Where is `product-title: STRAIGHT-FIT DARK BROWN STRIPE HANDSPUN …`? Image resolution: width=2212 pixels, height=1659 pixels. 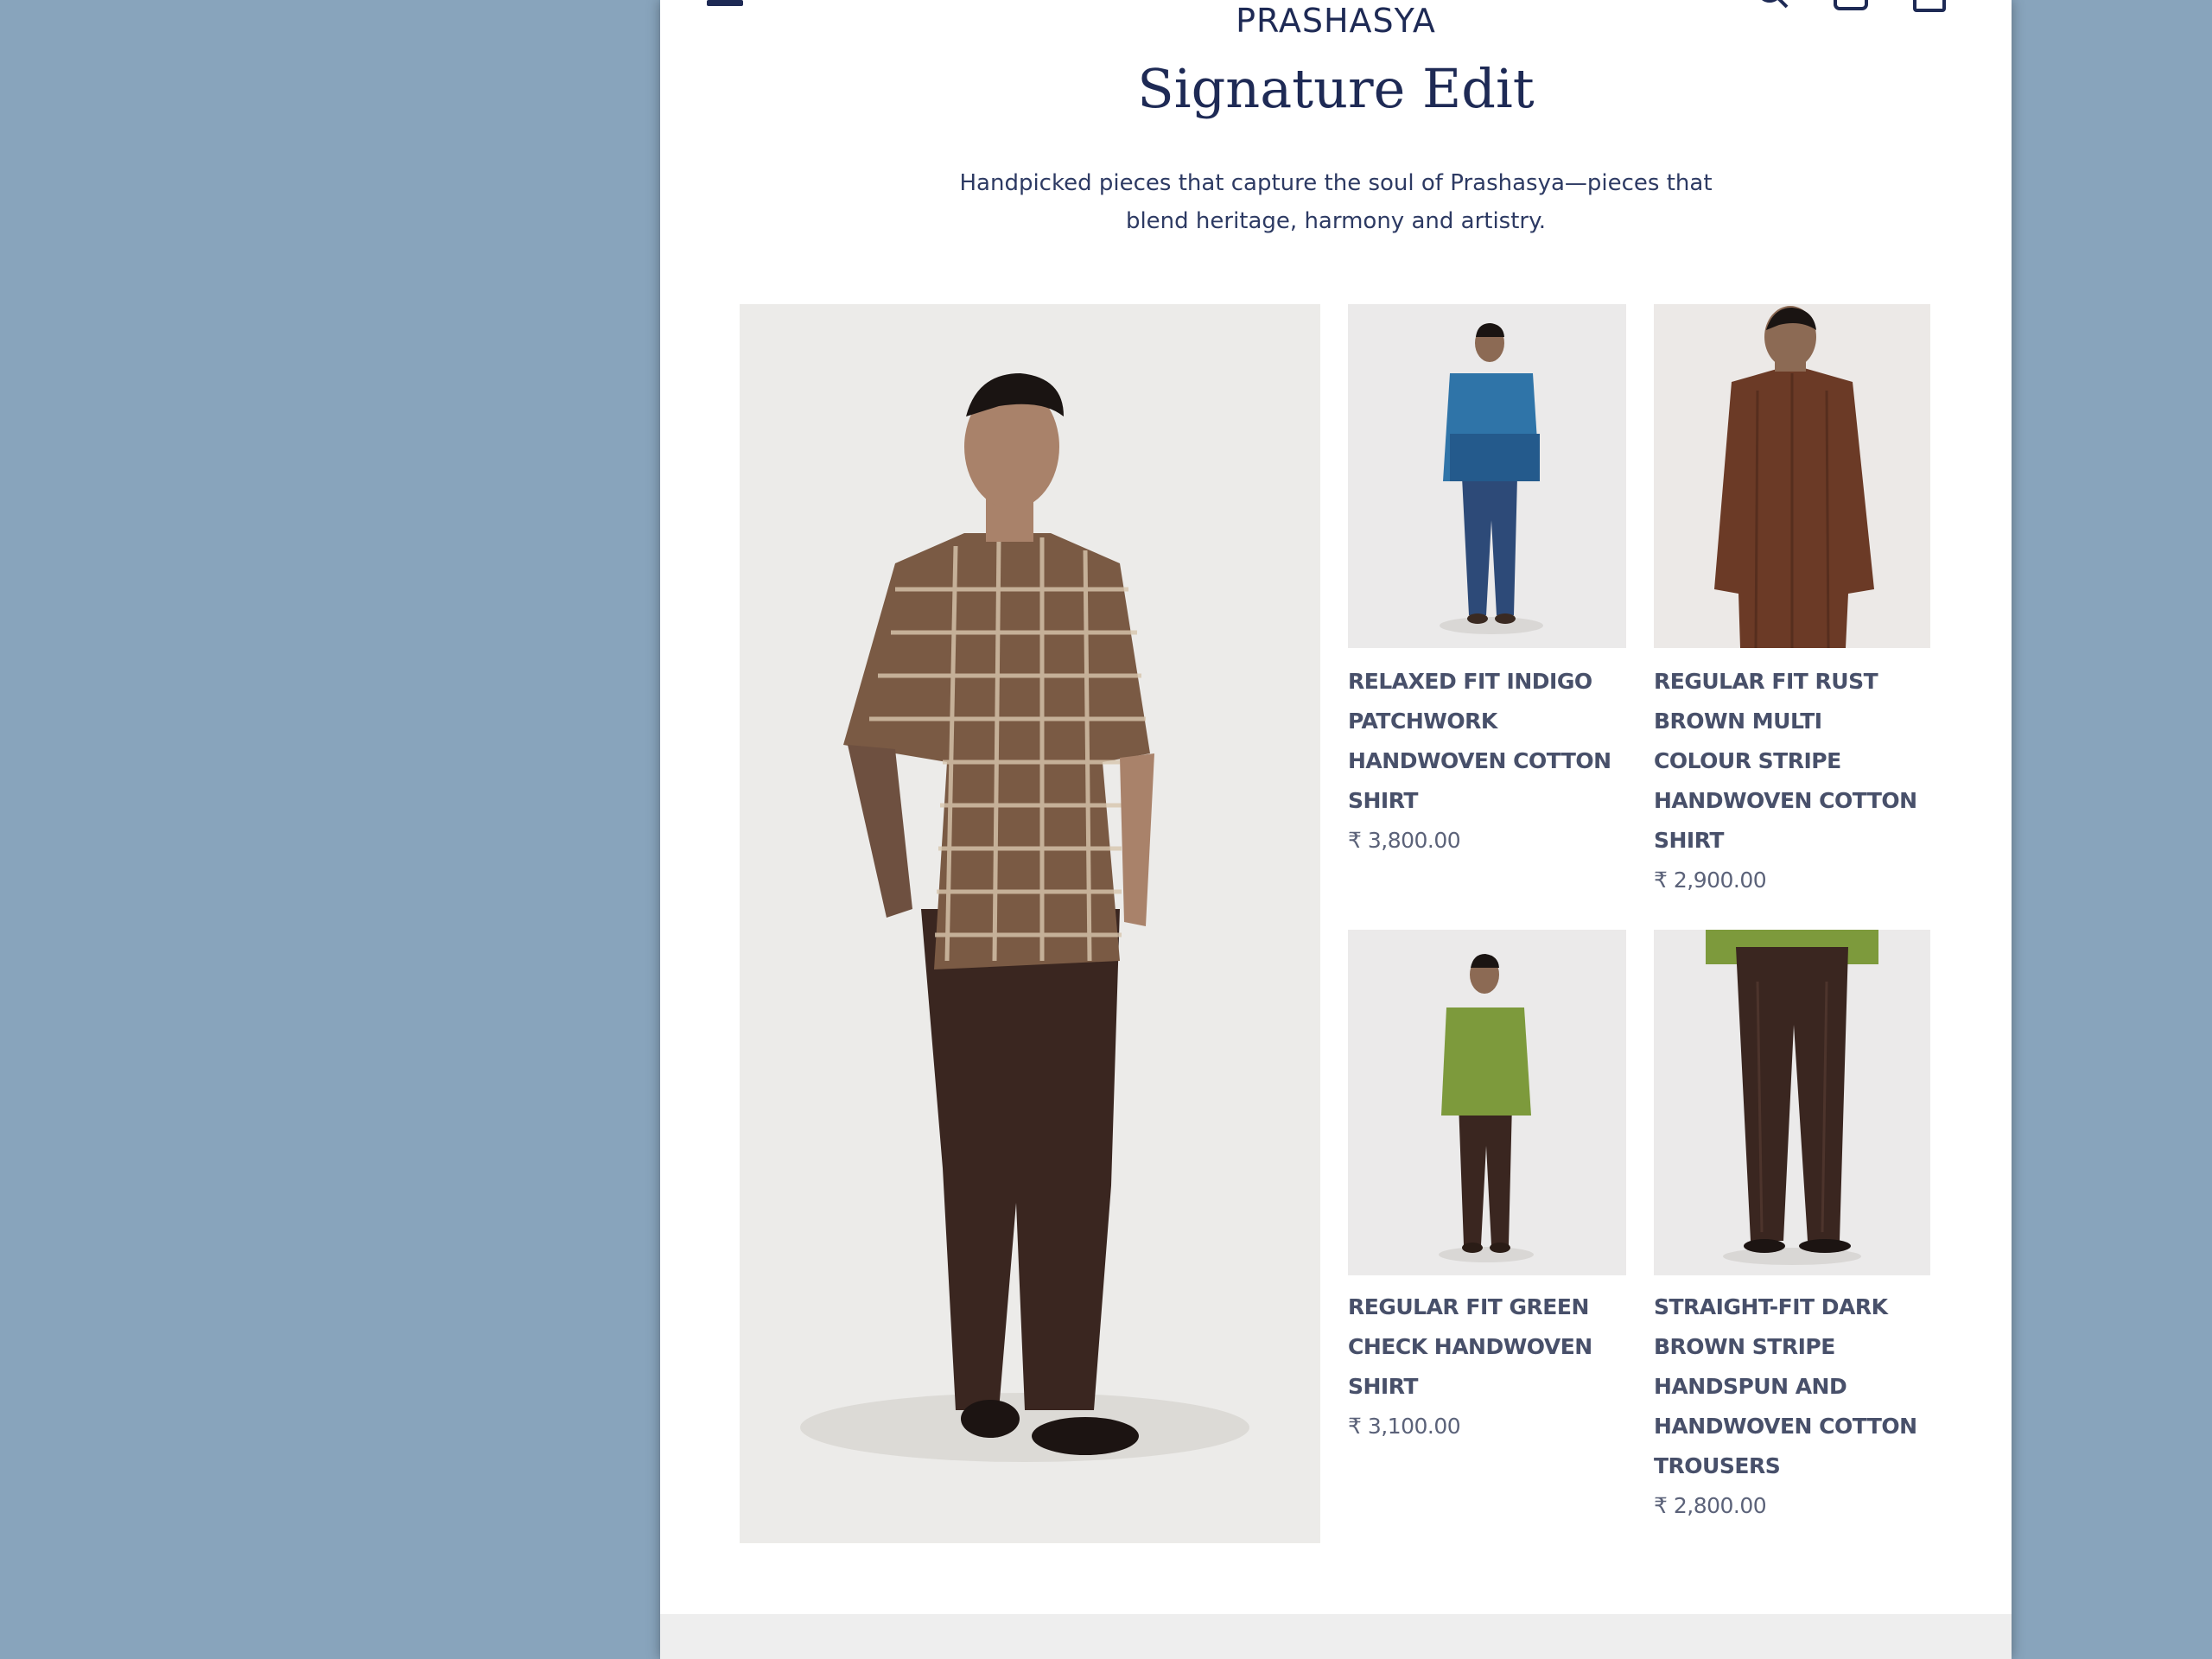 product-title: STRAIGHT-FIT DARK BROWN STRIPE HANDSPUN … is located at coordinates (1801, 1386).